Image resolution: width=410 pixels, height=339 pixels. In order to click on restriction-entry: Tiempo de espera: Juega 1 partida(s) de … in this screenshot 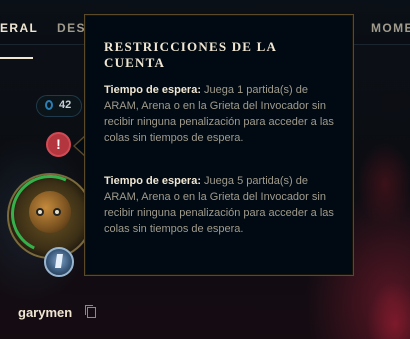, I will do `click(222, 114)`.